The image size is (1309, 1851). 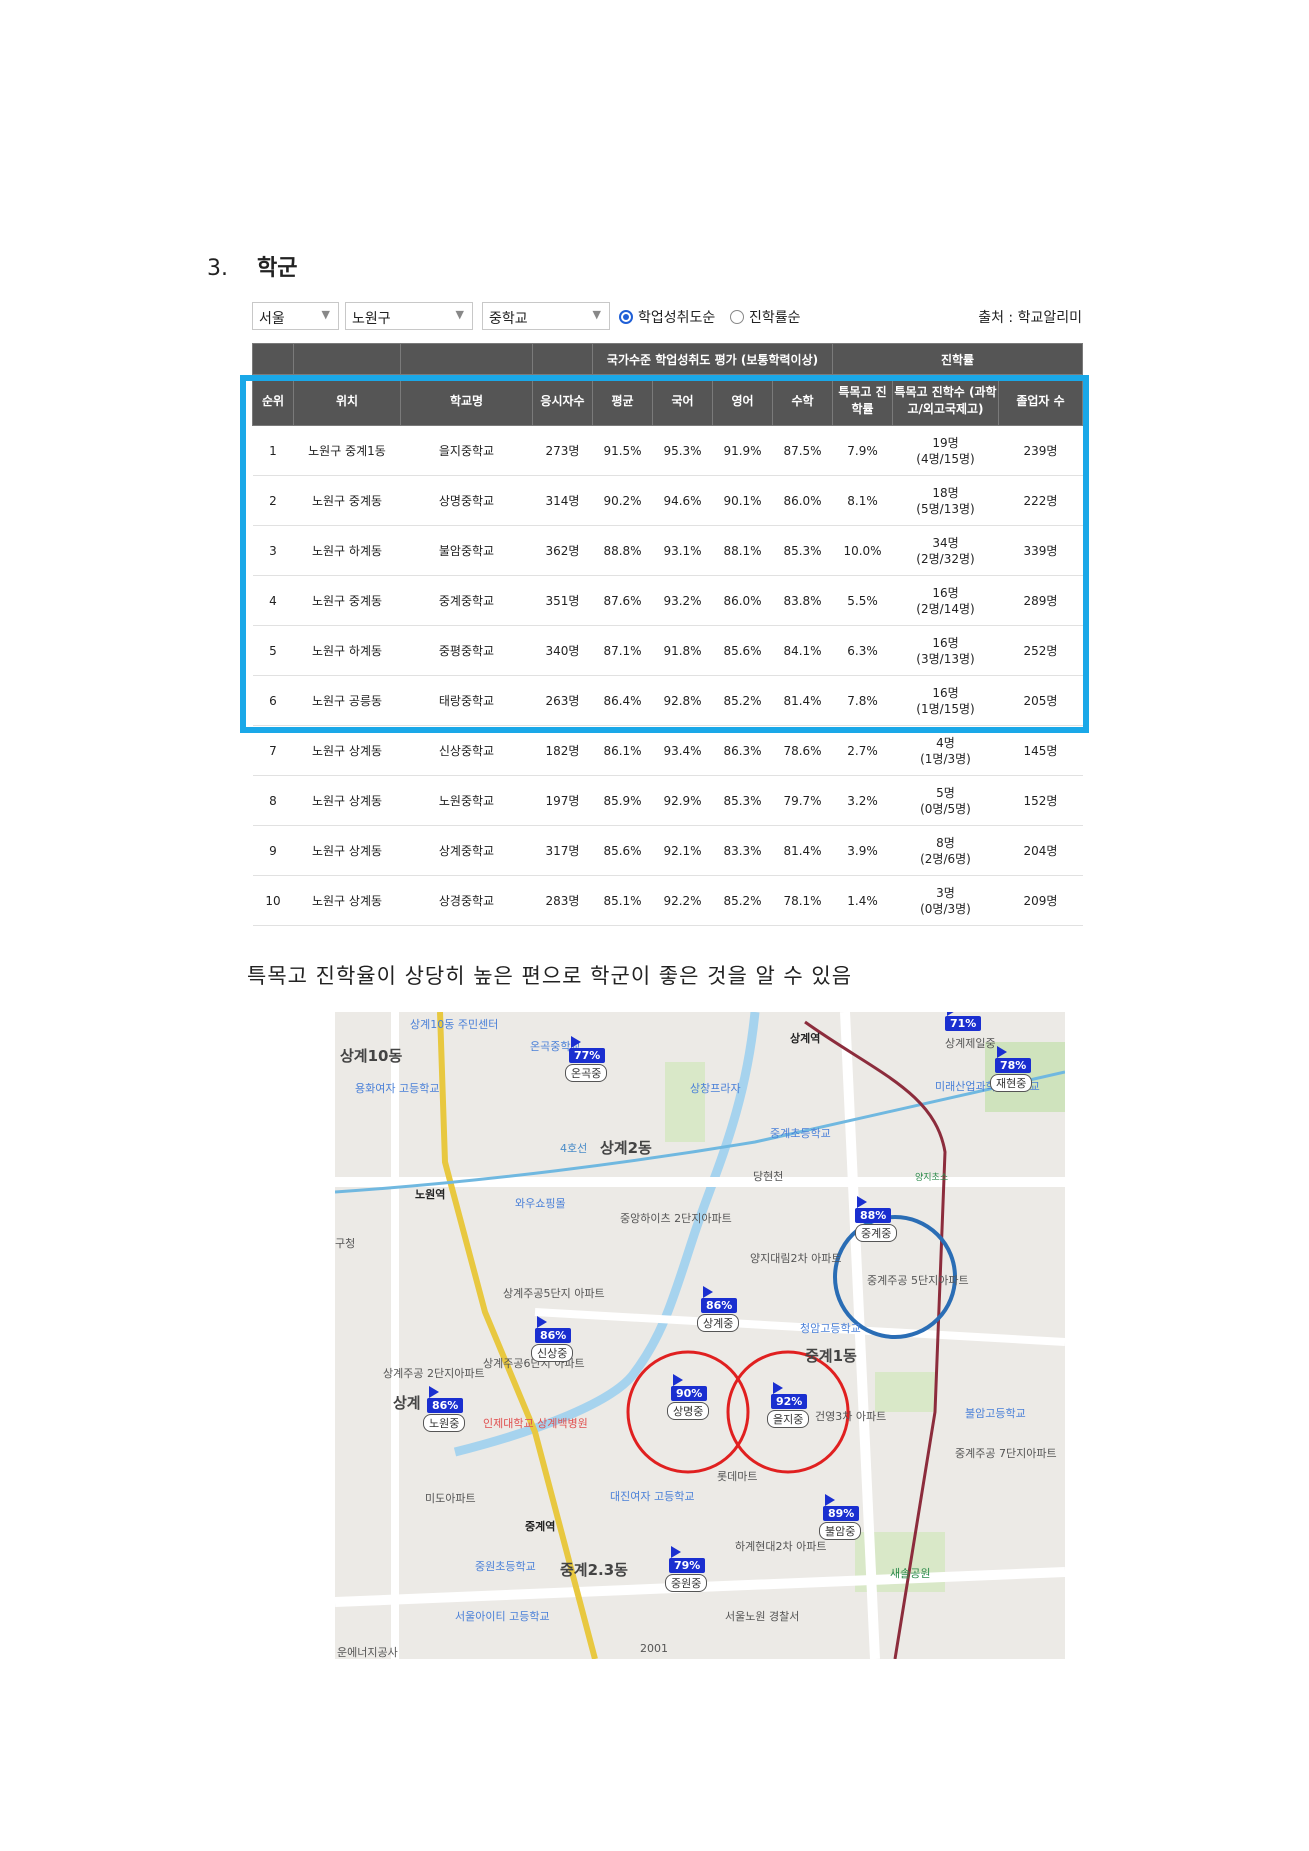 What do you see at coordinates (587, 1049) in the screenshot?
I see `school-pct-badge: 77%` at bounding box center [587, 1049].